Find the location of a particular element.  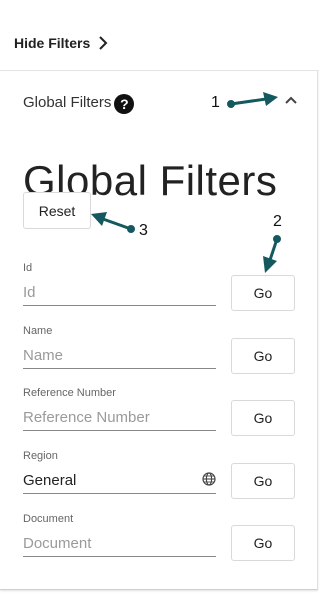

help-icon: ? is located at coordinates (124, 103).